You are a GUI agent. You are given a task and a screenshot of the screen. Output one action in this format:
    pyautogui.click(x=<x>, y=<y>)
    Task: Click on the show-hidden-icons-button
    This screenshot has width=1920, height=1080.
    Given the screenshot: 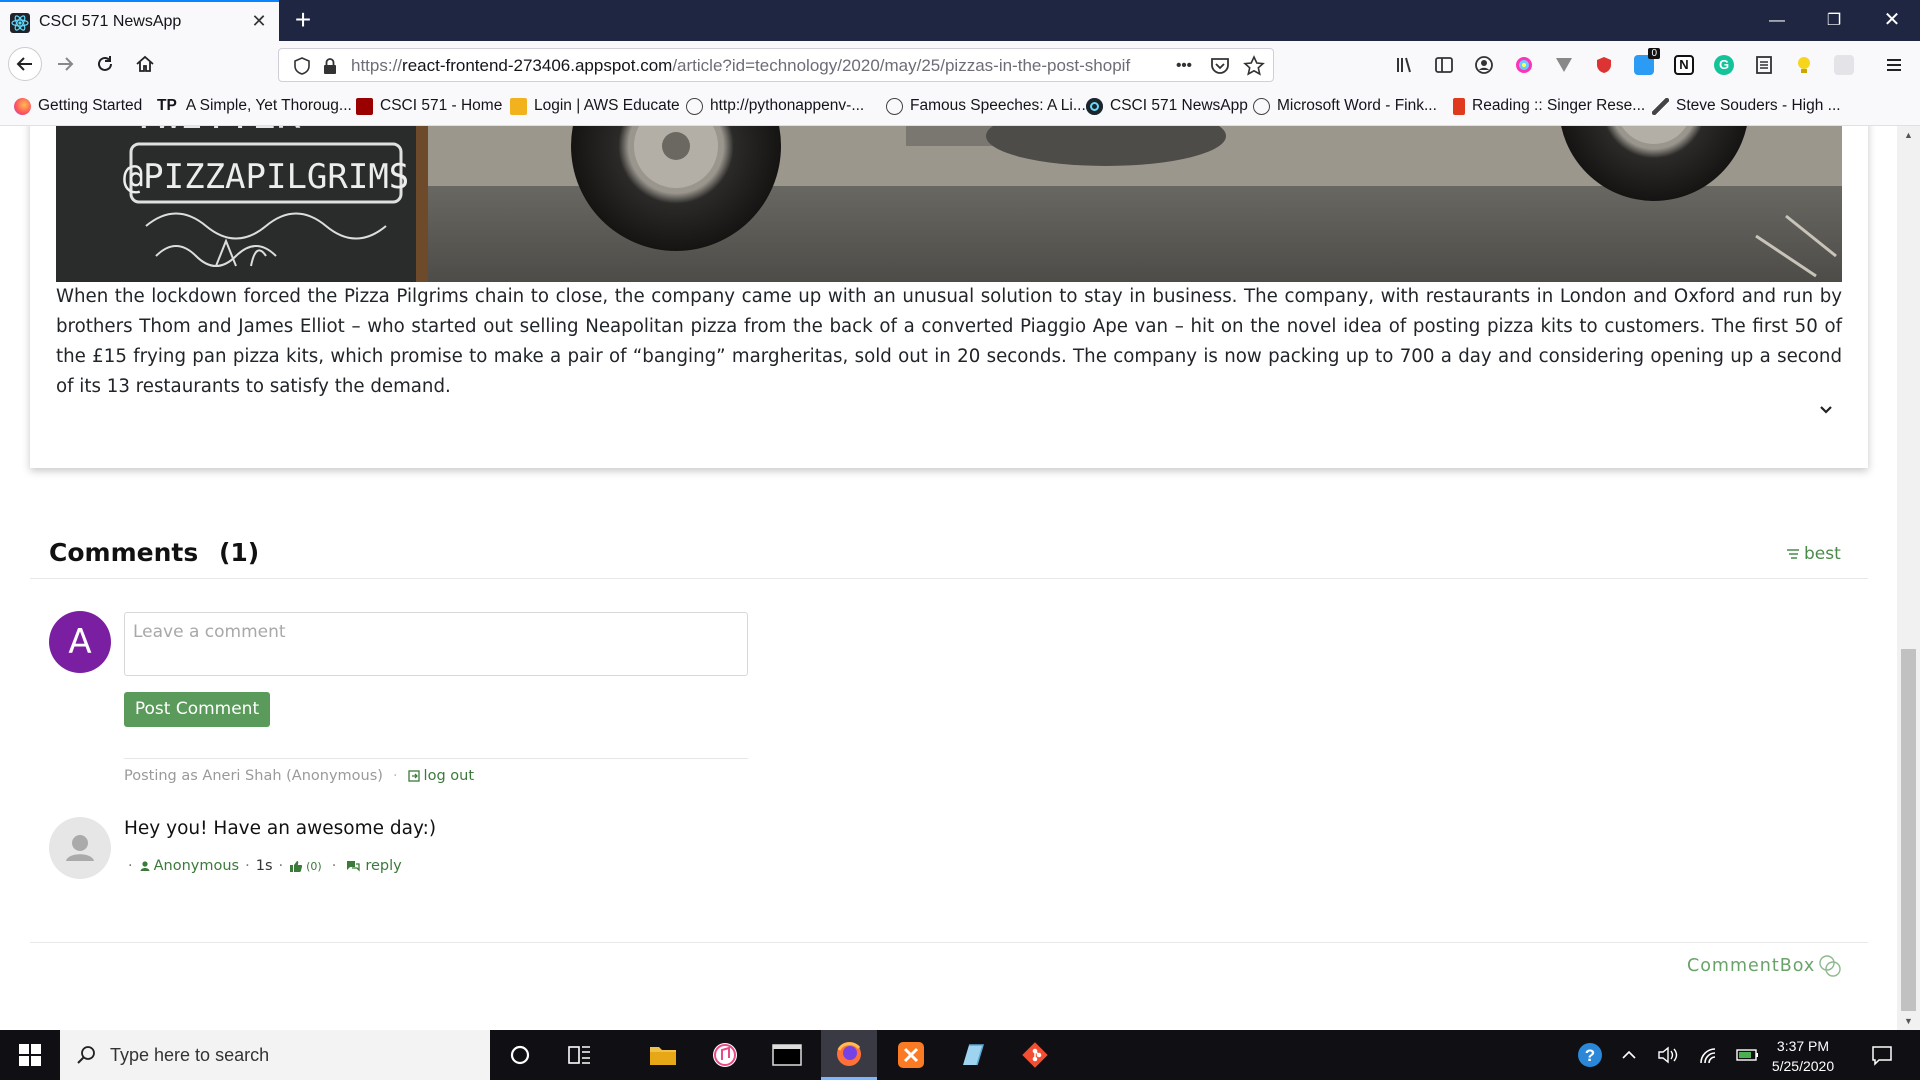 What is the action you would take?
    pyautogui.click(x=1629, y=1055)
    